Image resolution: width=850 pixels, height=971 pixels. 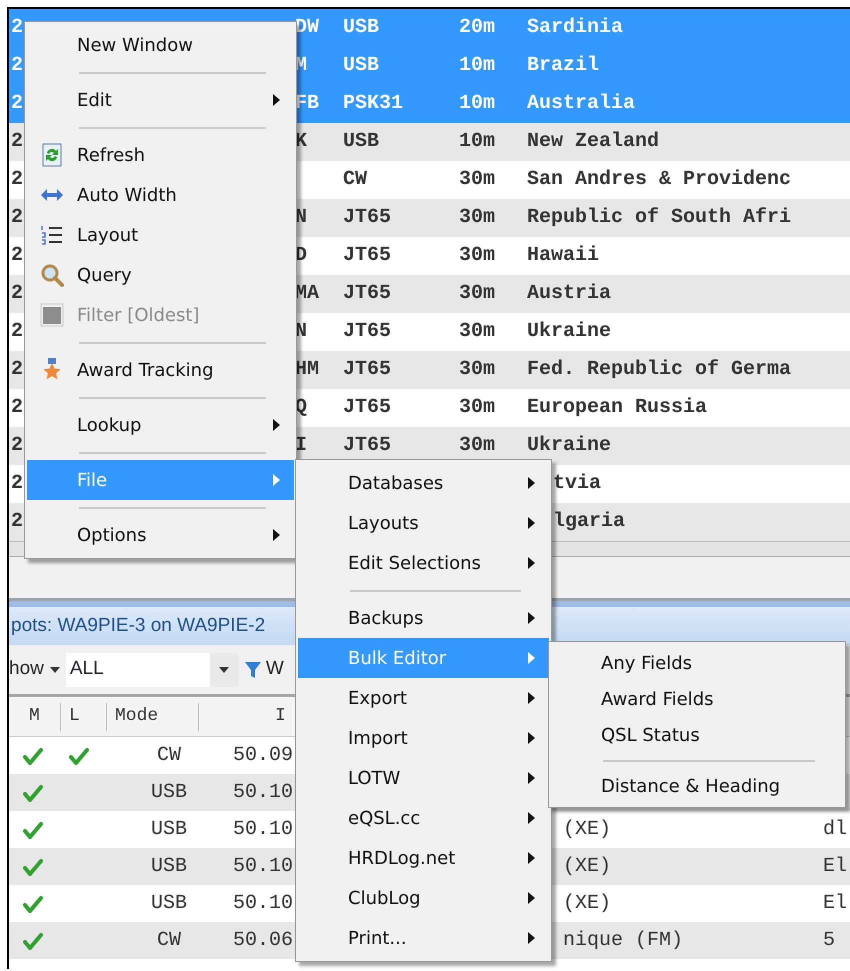 What do you see at coordinates (563, 66) in the screenshot?
I see `table-cell-text: Brazil` at bounding box center [563, 66].